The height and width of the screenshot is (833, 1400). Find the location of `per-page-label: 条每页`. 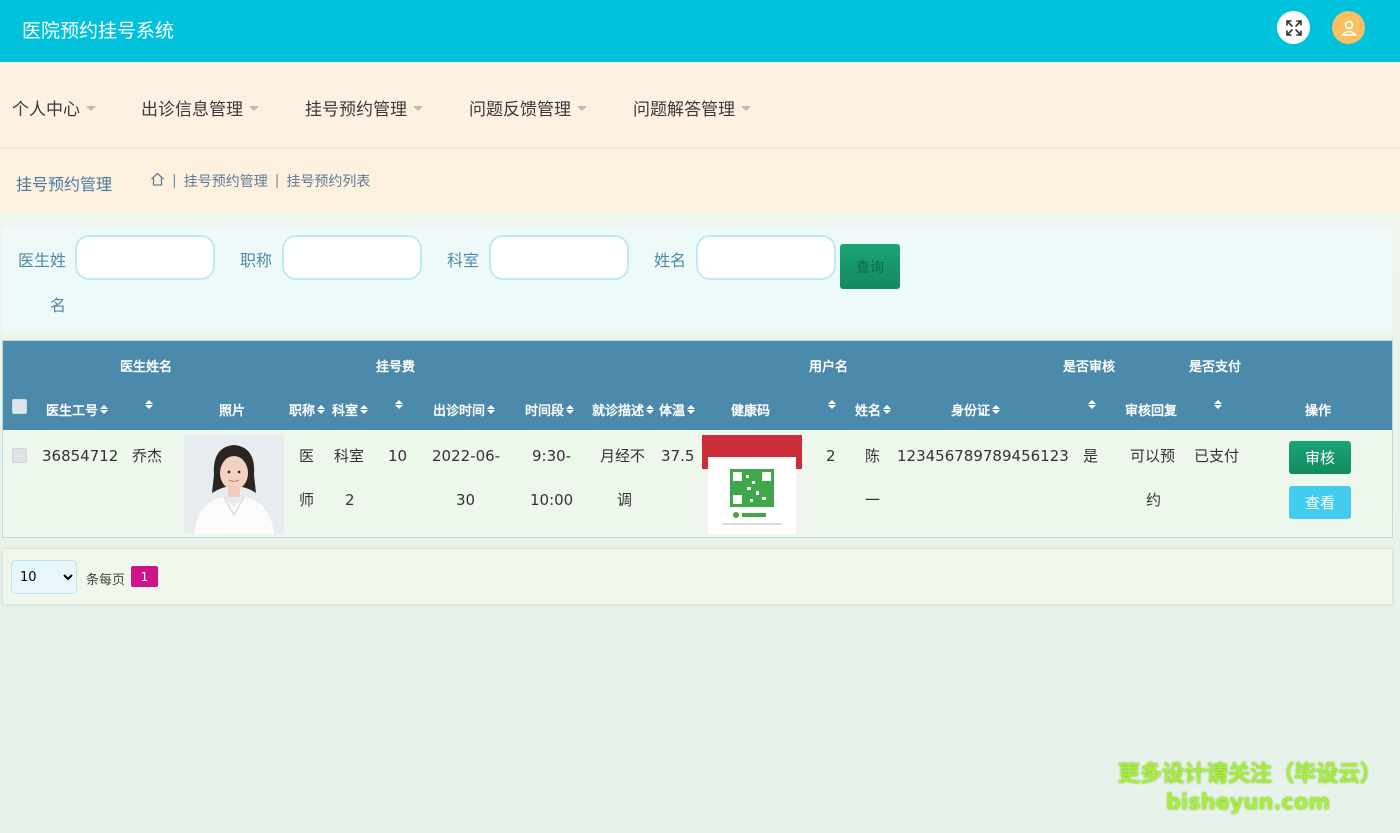

per-page-label: 条每页 is located at coordinates (106, 580).